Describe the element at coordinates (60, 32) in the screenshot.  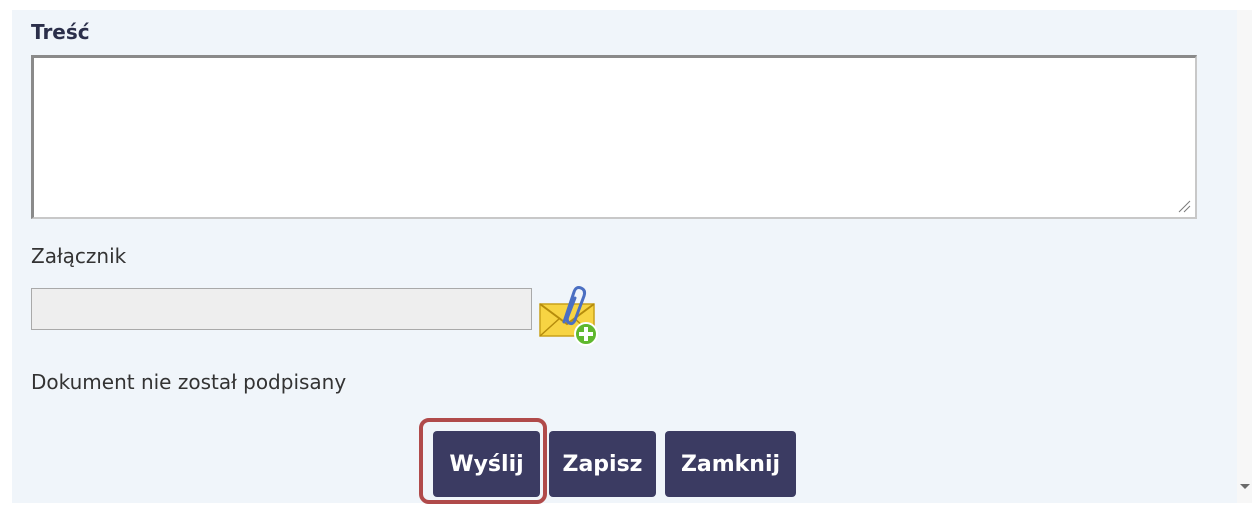
I see `content-label: Treść` at that location.